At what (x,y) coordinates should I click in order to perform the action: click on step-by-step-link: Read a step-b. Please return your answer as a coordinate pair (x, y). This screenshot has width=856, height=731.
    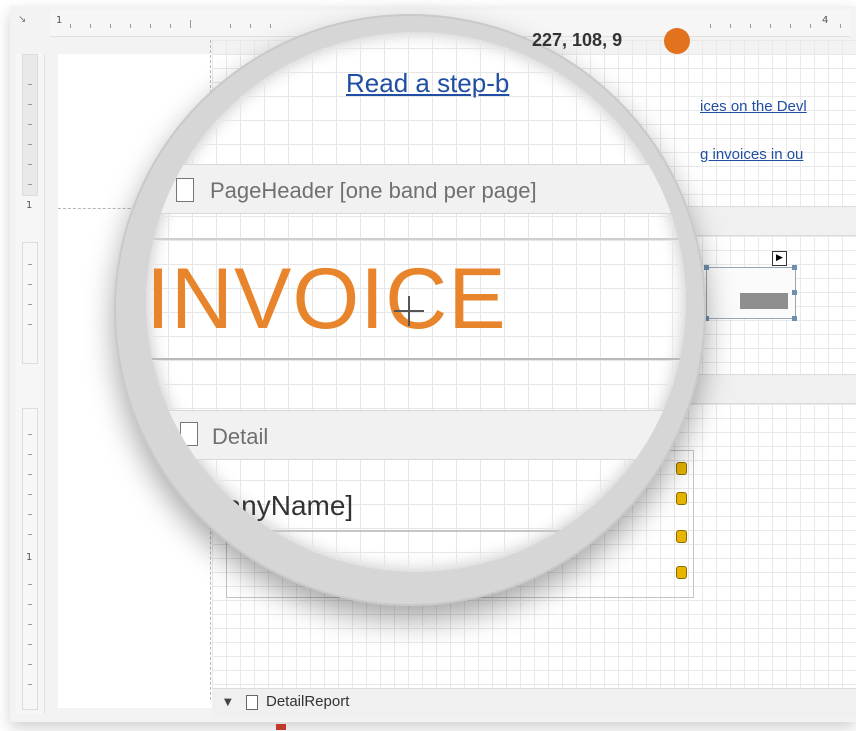
    Looking at the image, I should click on (427, 83).